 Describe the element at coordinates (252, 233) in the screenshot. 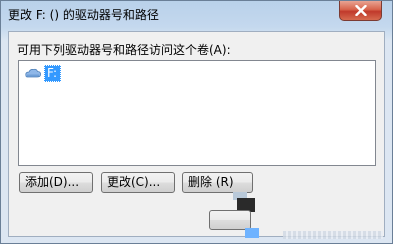

I see `redaction-patch` at that location.